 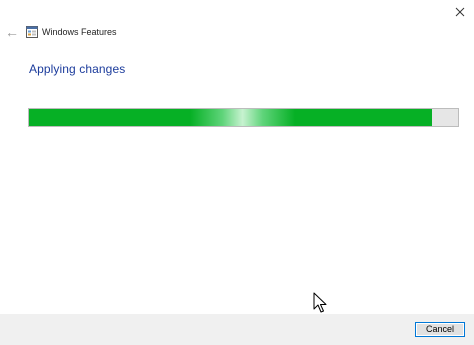 What do you see at coordinates (237, 329) in the screenshot?
I see `footer-bar` at bounding box center [237, 329].